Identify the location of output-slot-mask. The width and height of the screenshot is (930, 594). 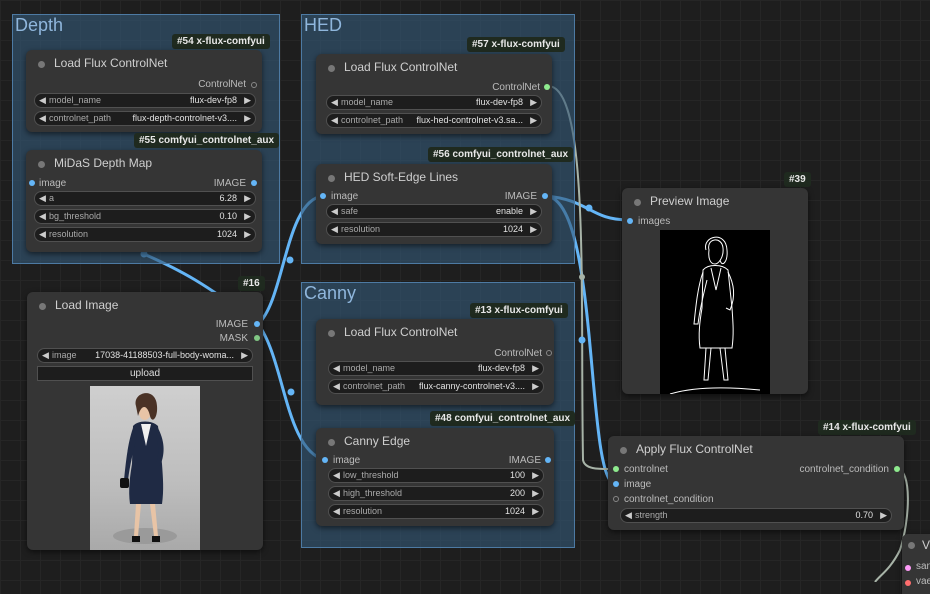
(257, 338).